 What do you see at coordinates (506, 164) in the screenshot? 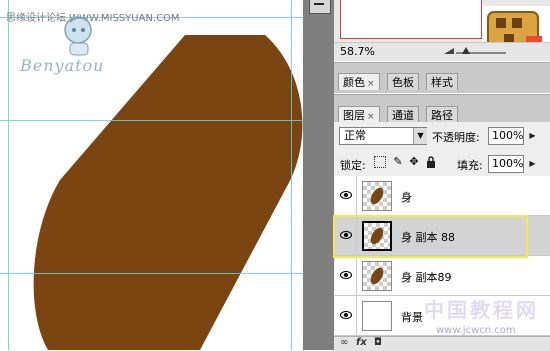
I see `fill-input: 100%` at bounding box center [506, 164].